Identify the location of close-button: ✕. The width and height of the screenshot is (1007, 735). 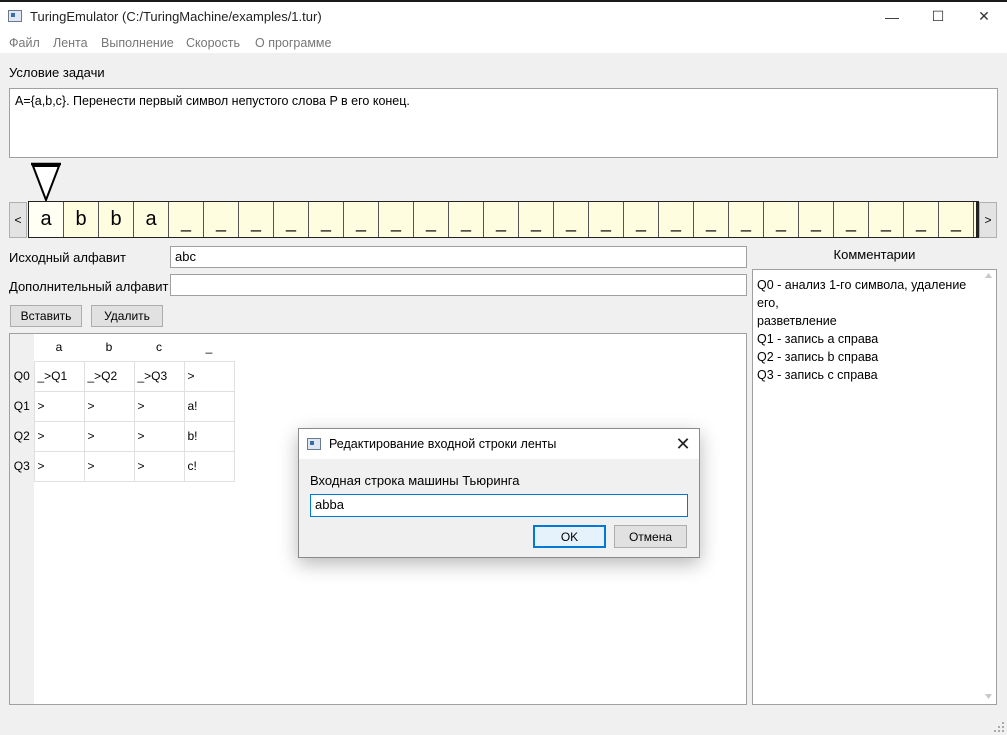
(984, 16).